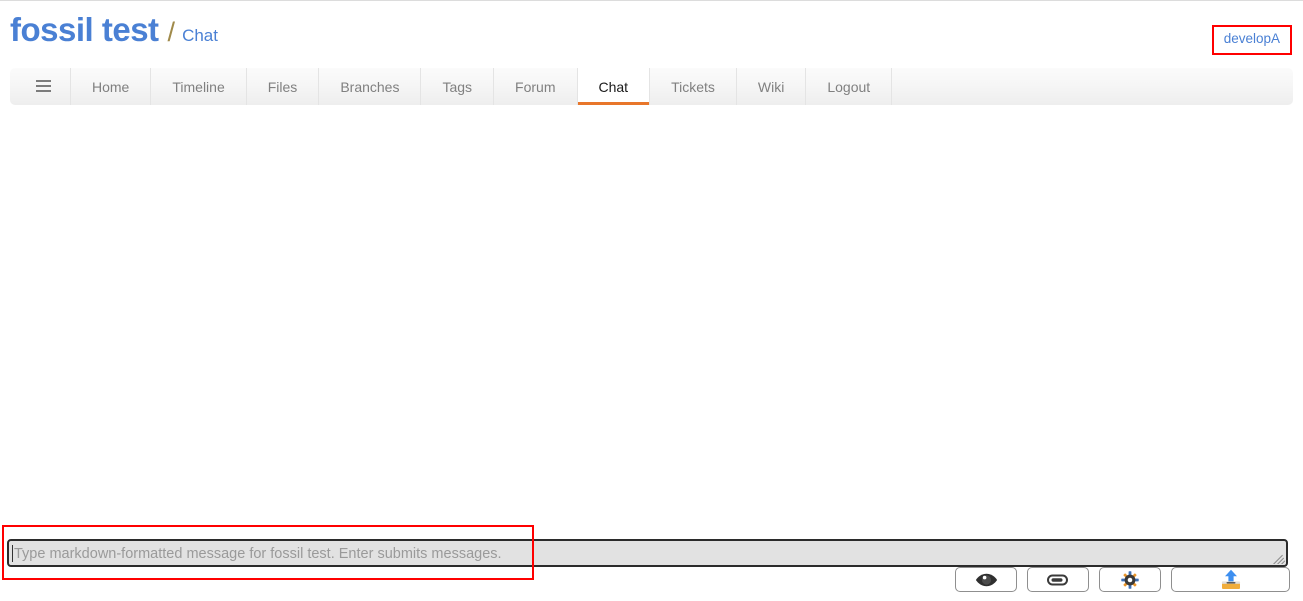  I want to click on nav-item-chat: Chat, so click(614, 86).